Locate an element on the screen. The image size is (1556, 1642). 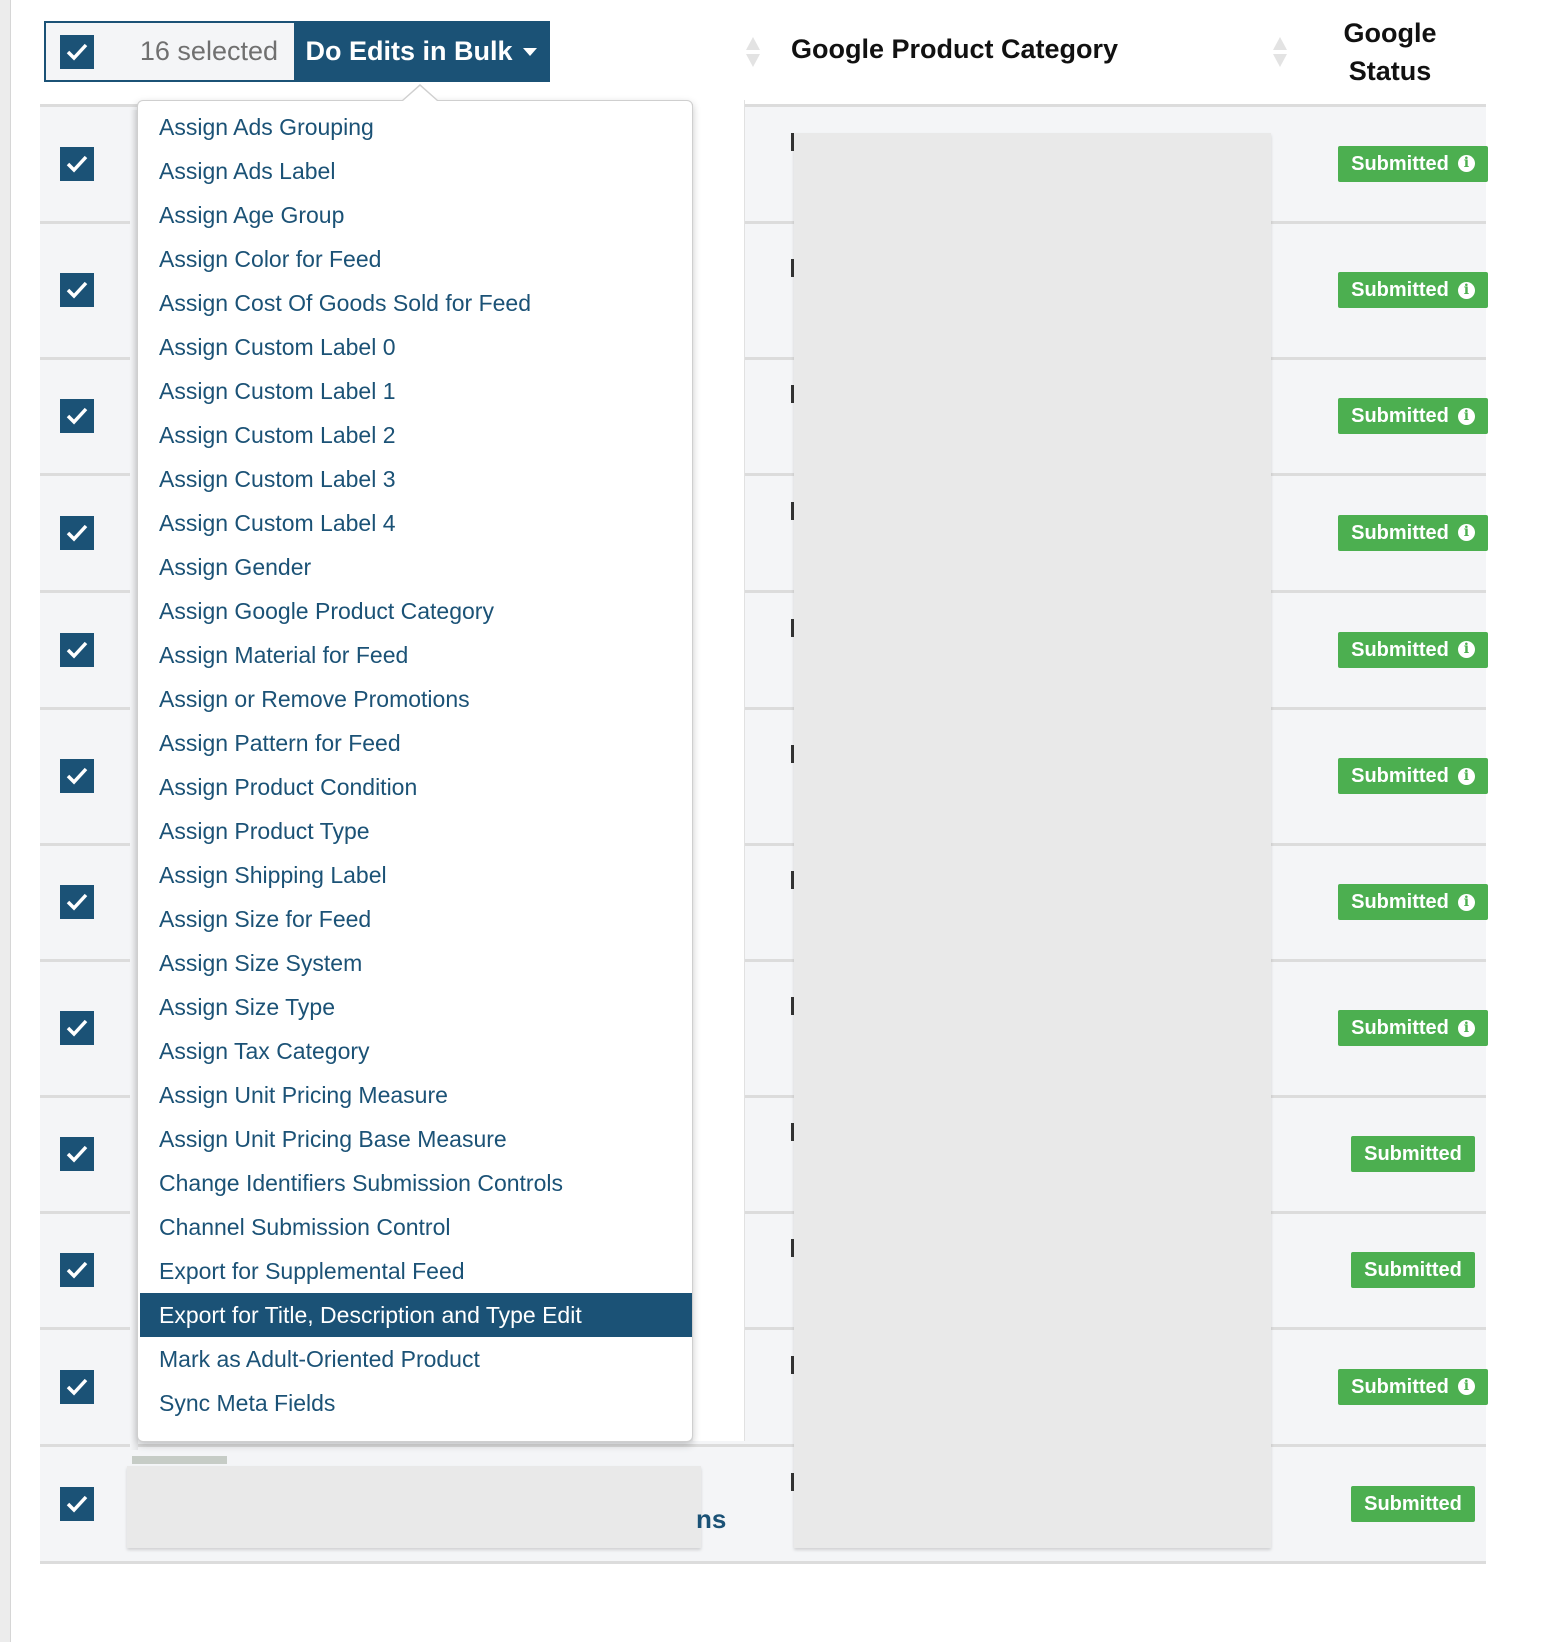
bulk-selection-bar: 16 selected Do Edits in Bulk is located at coordinates (297, 51).